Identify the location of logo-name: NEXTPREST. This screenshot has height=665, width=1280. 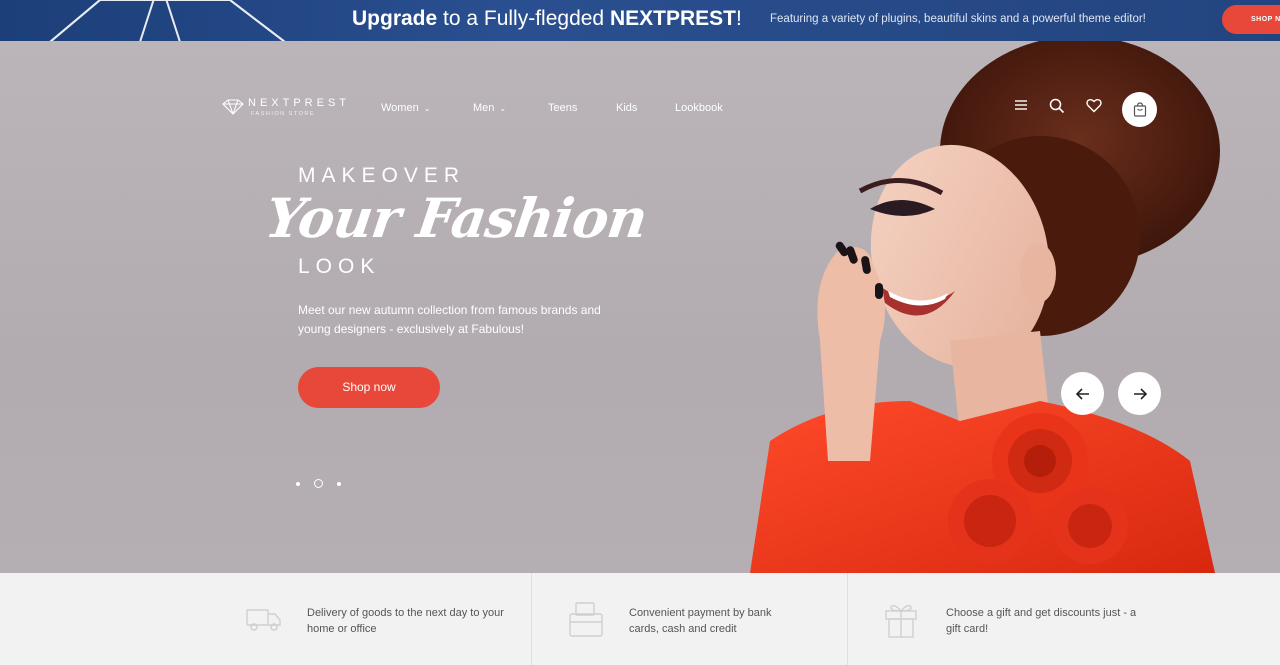
(299, 103).